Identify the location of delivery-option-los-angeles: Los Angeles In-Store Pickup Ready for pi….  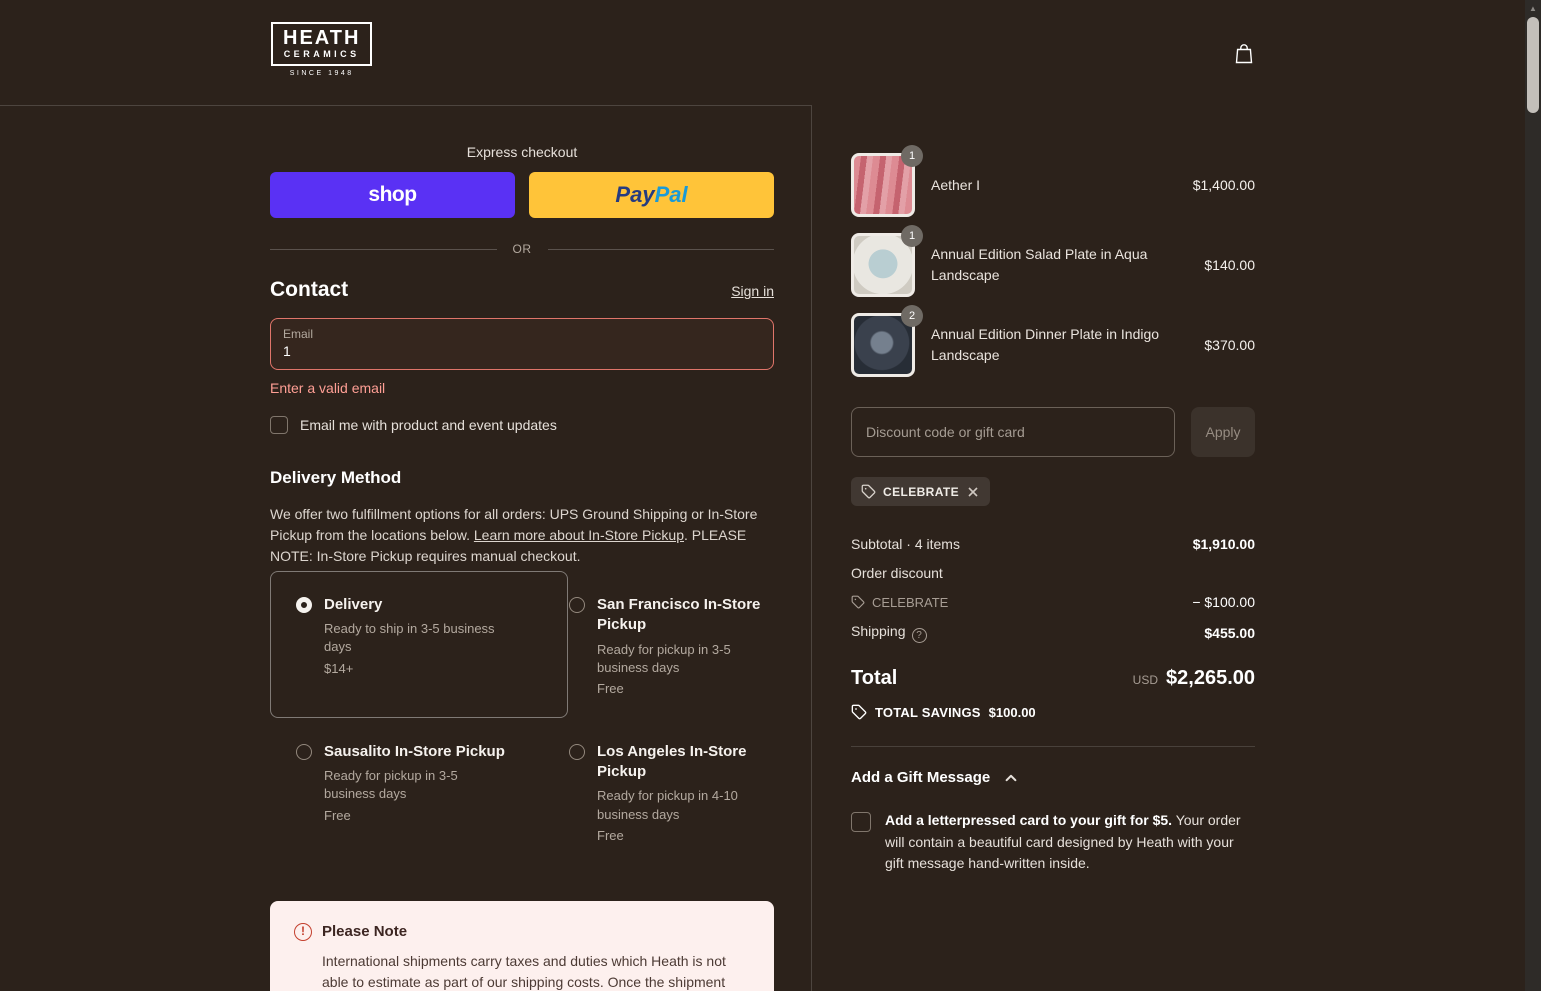
(685, 792).